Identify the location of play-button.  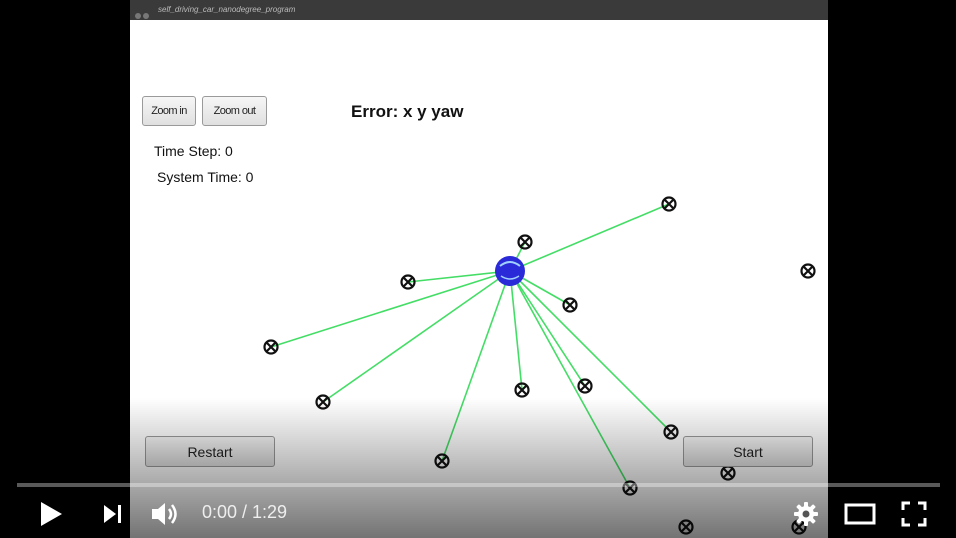
(51, 516).